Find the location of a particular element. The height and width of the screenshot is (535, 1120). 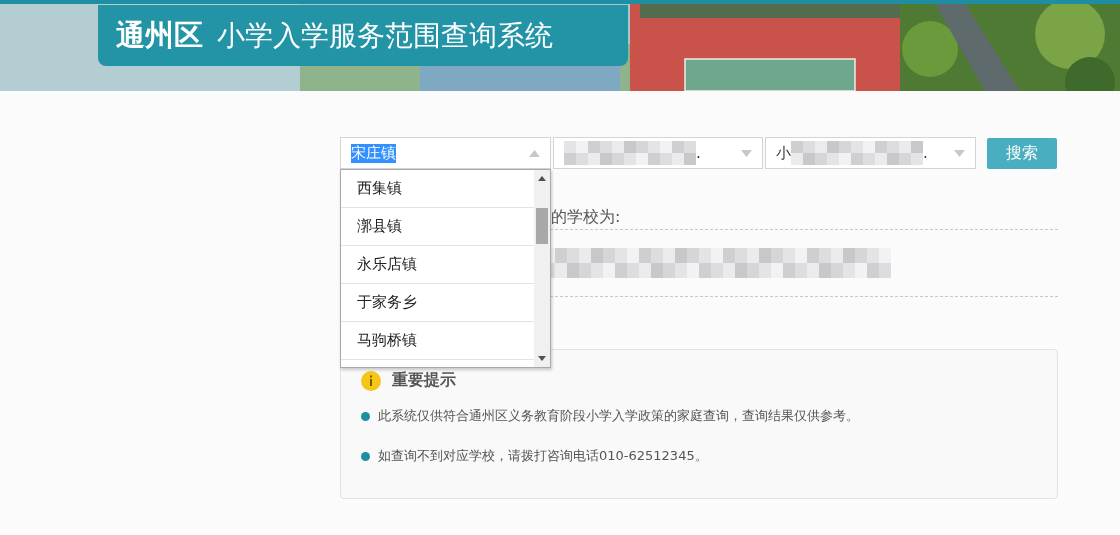

notice-text: 如查询不到对应学校，请拨打咨询电话010-62512345。 is located at coordinates (543, 456).